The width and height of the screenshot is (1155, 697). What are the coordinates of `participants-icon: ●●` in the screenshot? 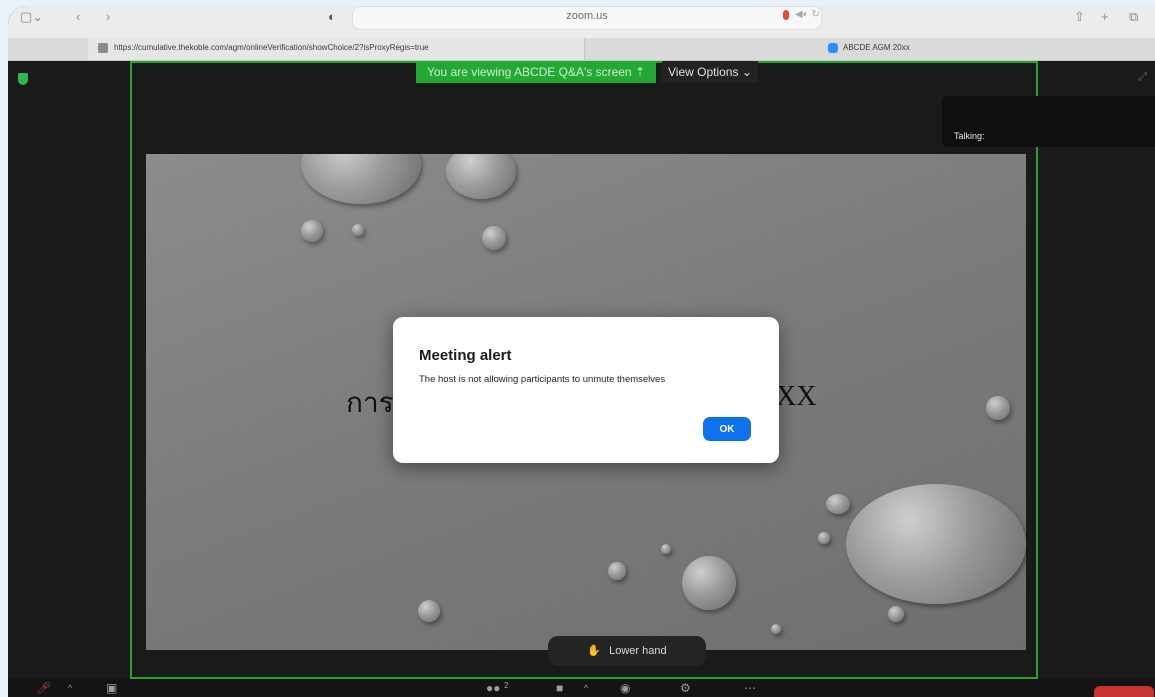 It's located at (493, 688).